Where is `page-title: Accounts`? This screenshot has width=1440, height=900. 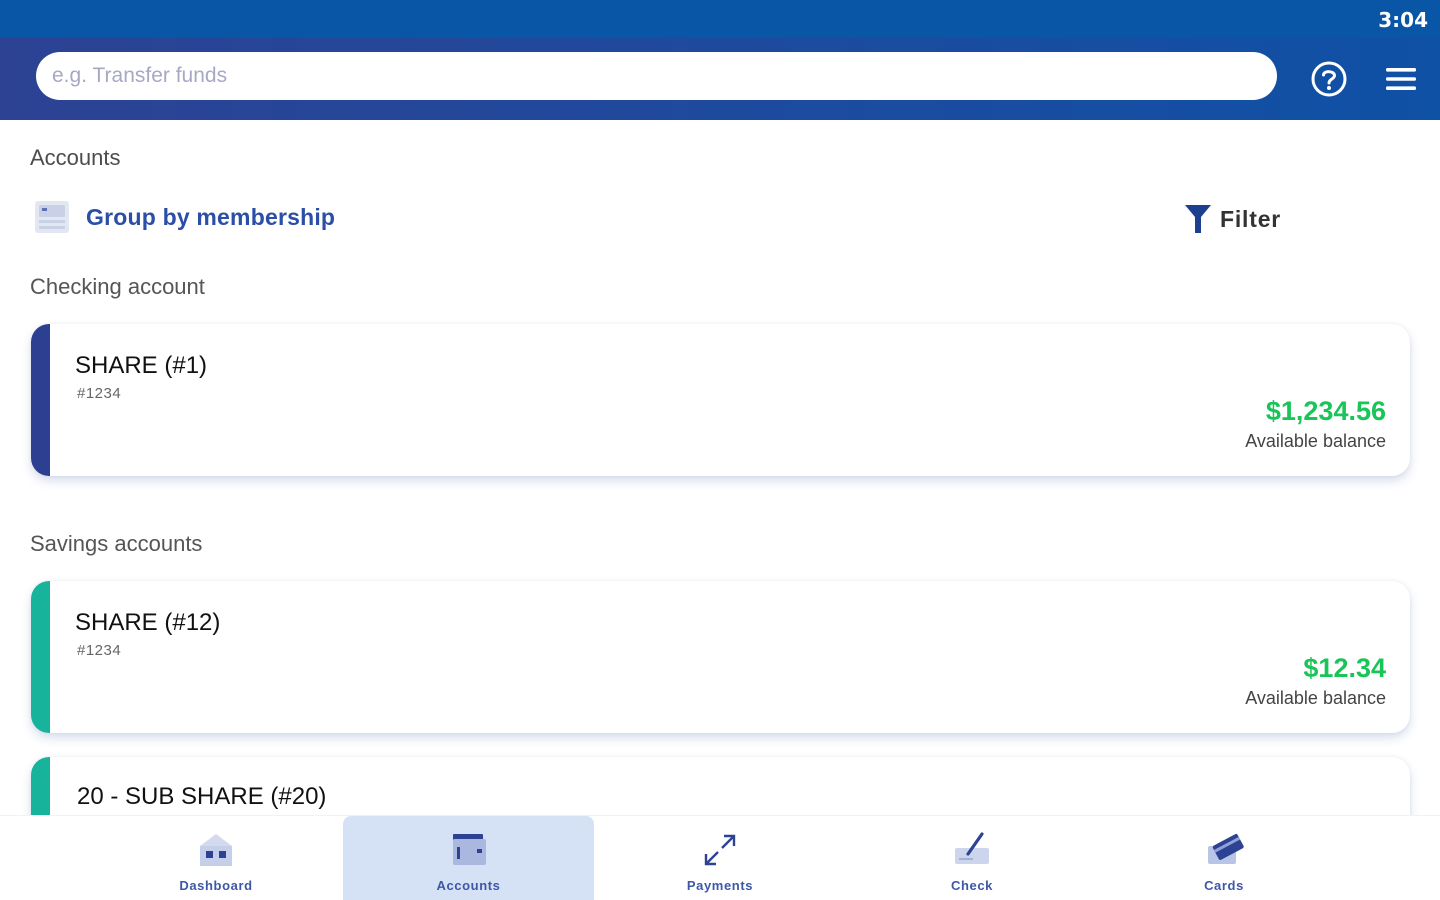
page-title: Accounts is located at coordinates (75, 157).